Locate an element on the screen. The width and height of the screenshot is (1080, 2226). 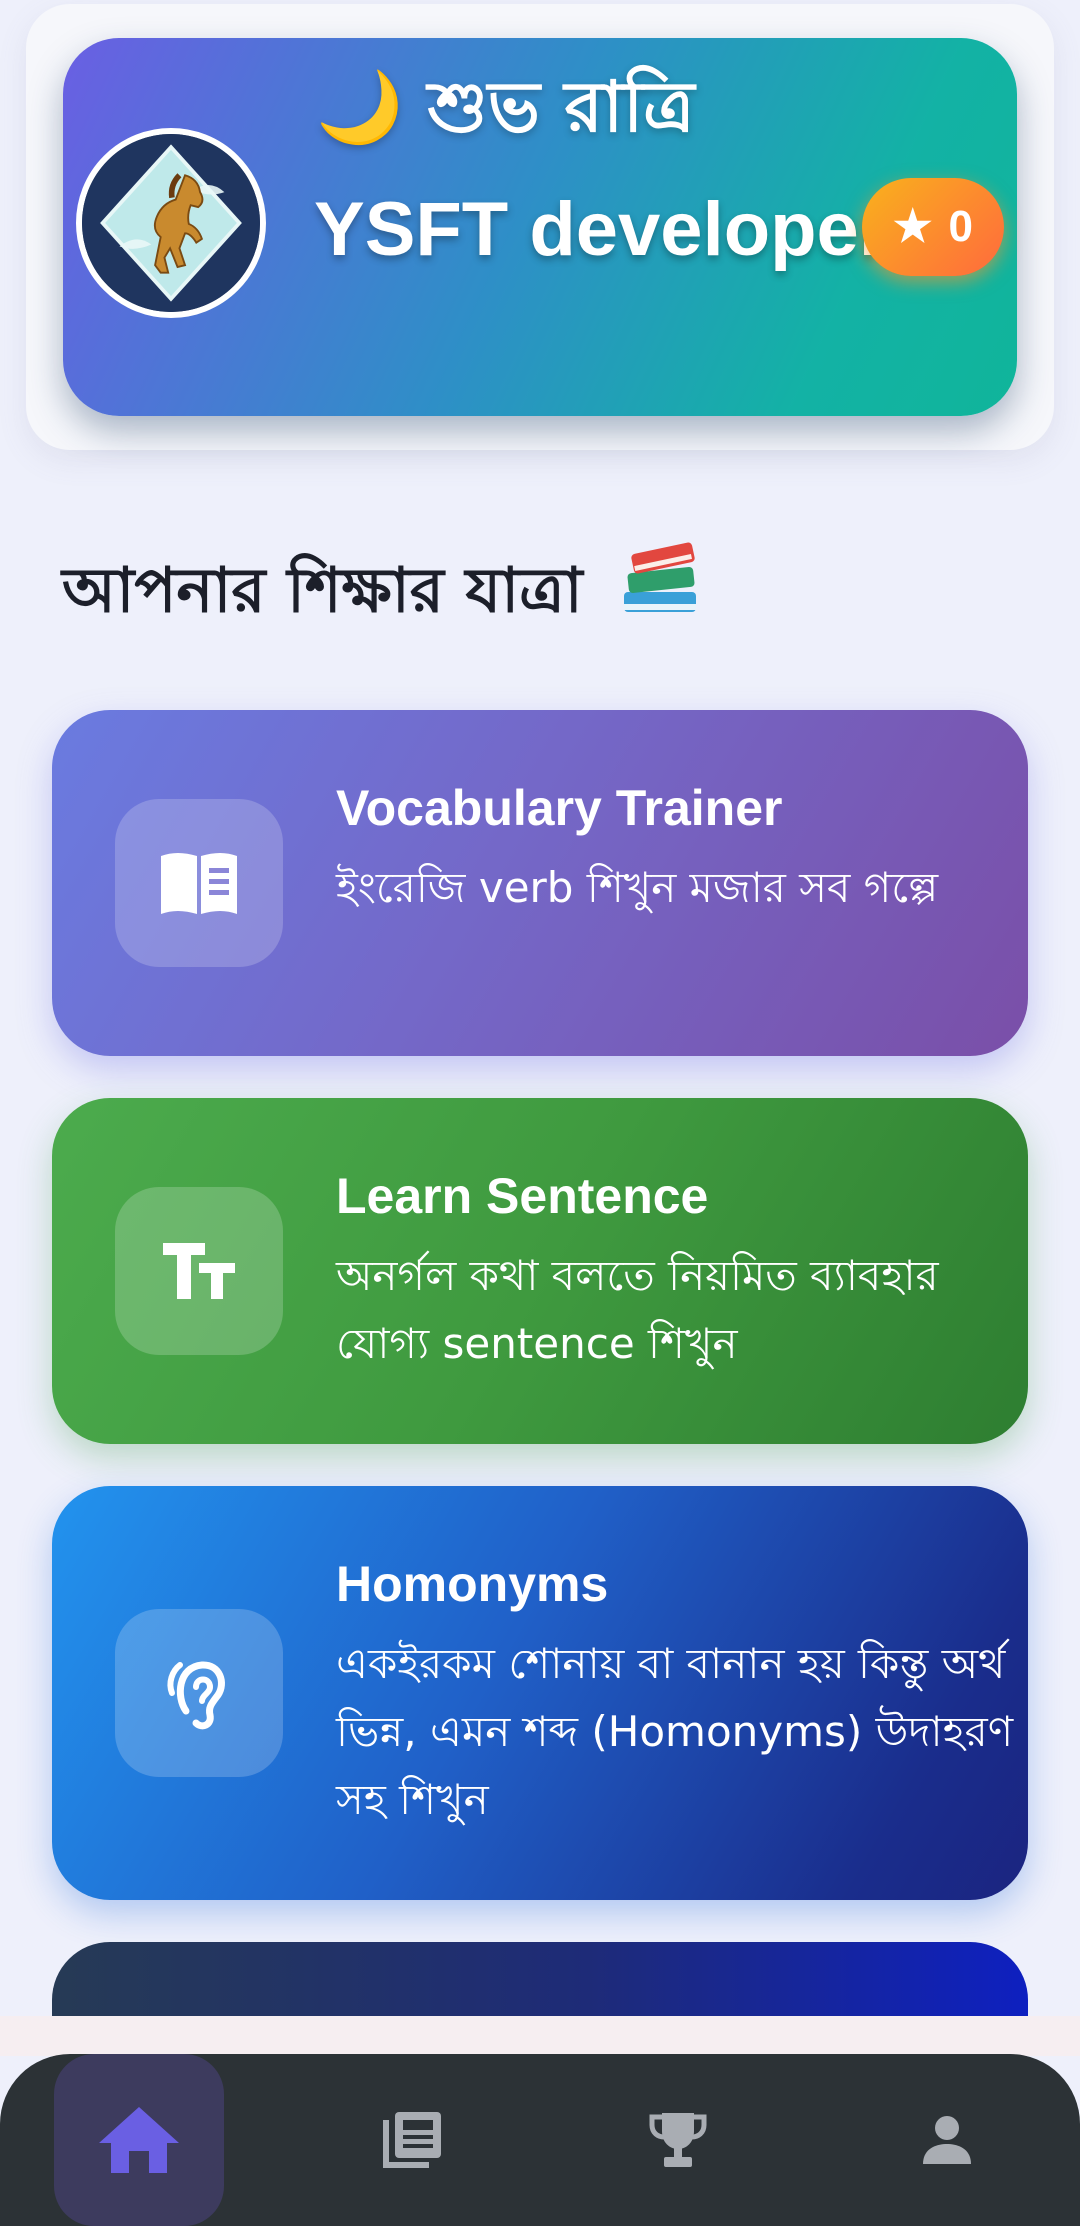
ear-icon is located at coordinates (196, 1695).